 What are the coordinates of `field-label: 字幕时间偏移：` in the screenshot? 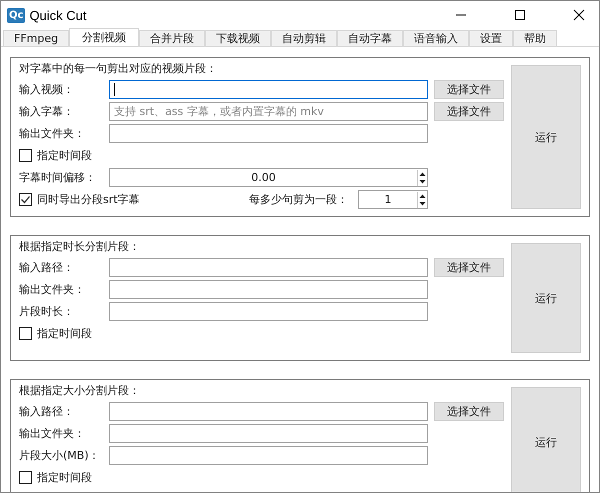 It's located at (58, 177).